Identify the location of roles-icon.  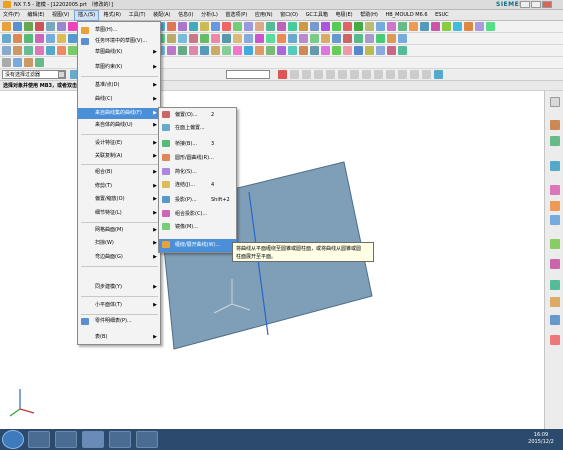
(555, 302).